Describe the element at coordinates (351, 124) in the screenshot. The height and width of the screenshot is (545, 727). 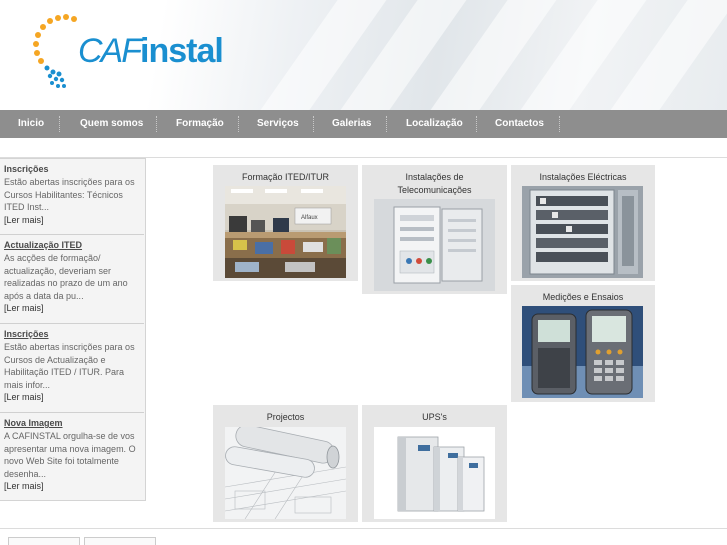
I see `nav-item-galerias: Galerias` at that location.